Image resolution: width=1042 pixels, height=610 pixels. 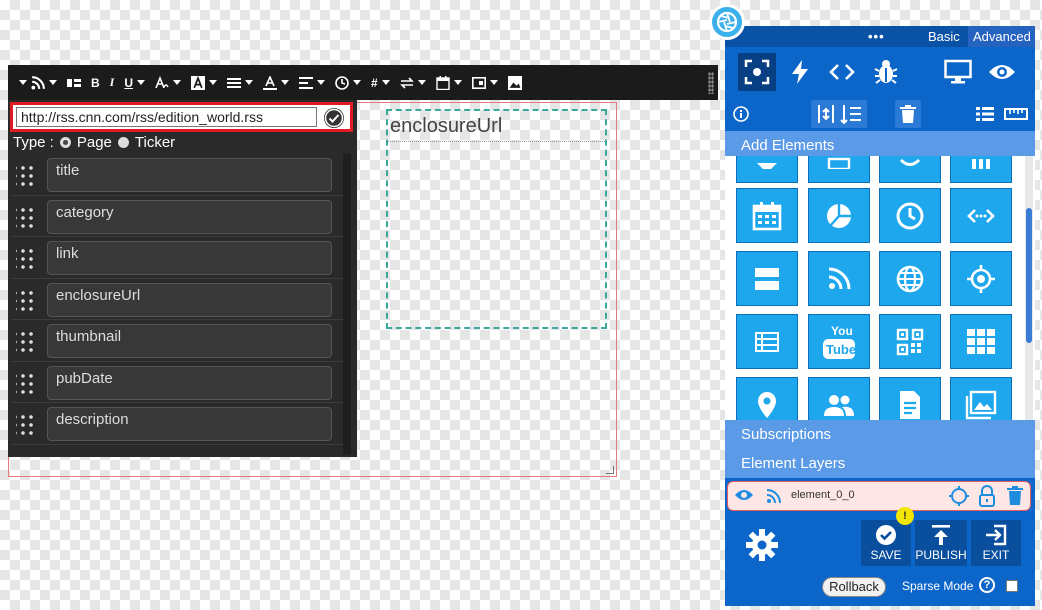 I want to click on field-category: category, so click(x=189, y=216).